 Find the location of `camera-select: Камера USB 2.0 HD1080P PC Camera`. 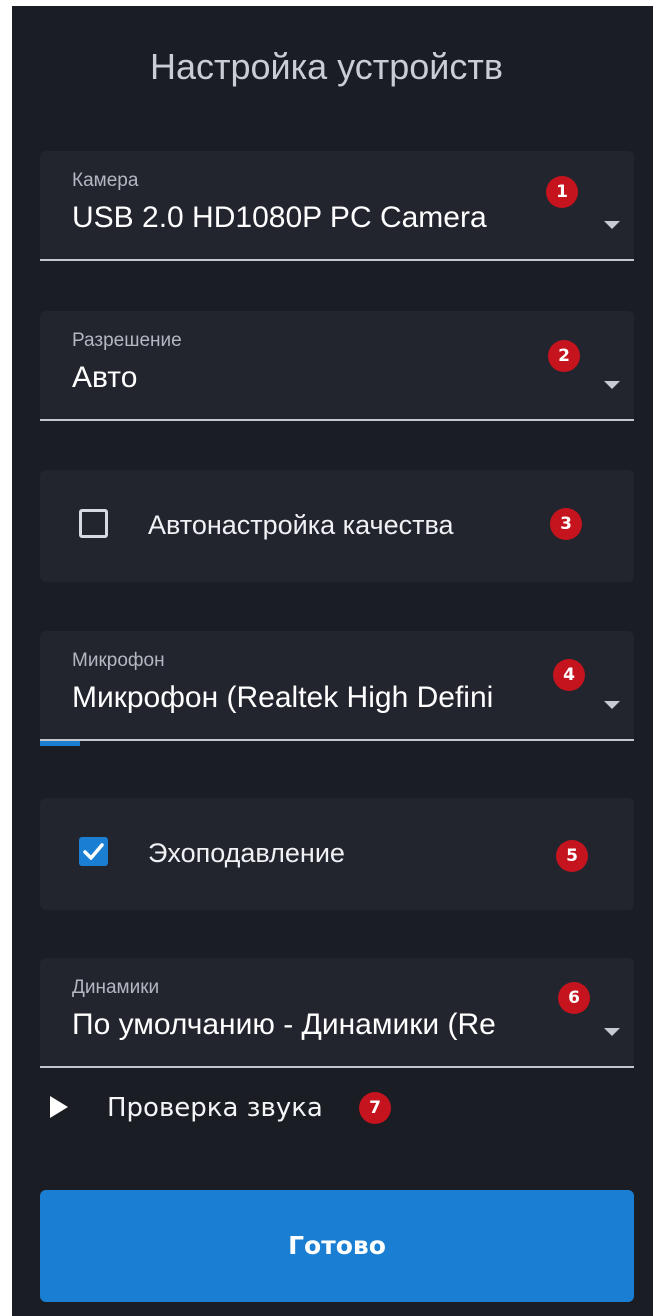

camera-select: Камера USB 2.0 HD1080P PC Camera is located at coordinates (337, 206).